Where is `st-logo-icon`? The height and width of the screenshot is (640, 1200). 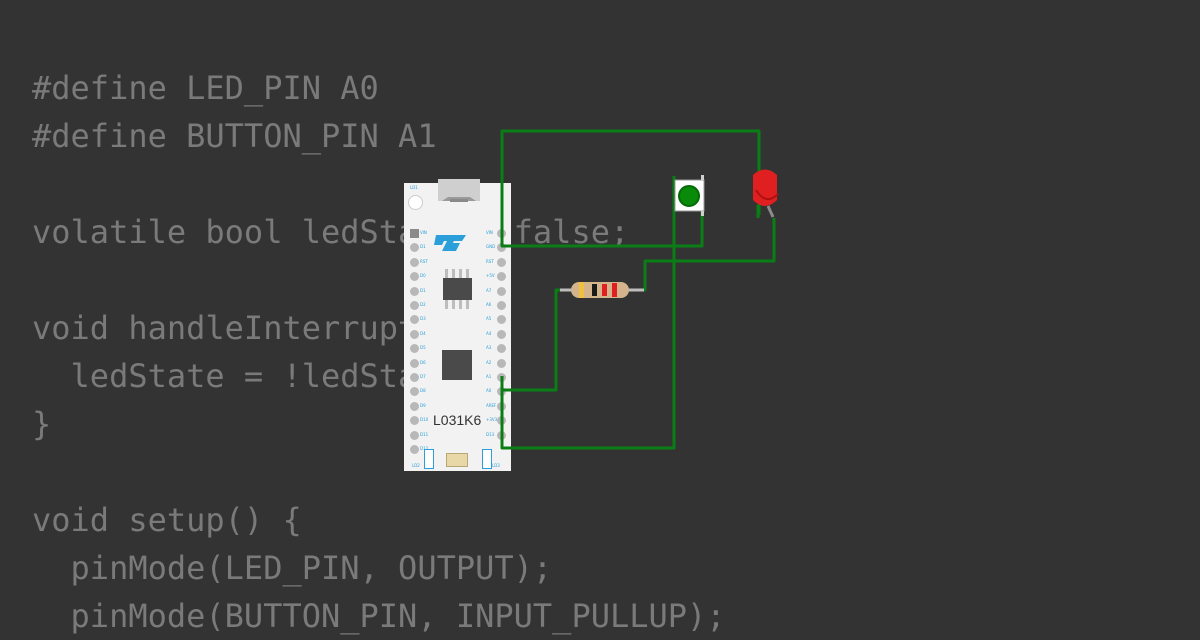 st-logo-icon is located at coordinates (450, 243).